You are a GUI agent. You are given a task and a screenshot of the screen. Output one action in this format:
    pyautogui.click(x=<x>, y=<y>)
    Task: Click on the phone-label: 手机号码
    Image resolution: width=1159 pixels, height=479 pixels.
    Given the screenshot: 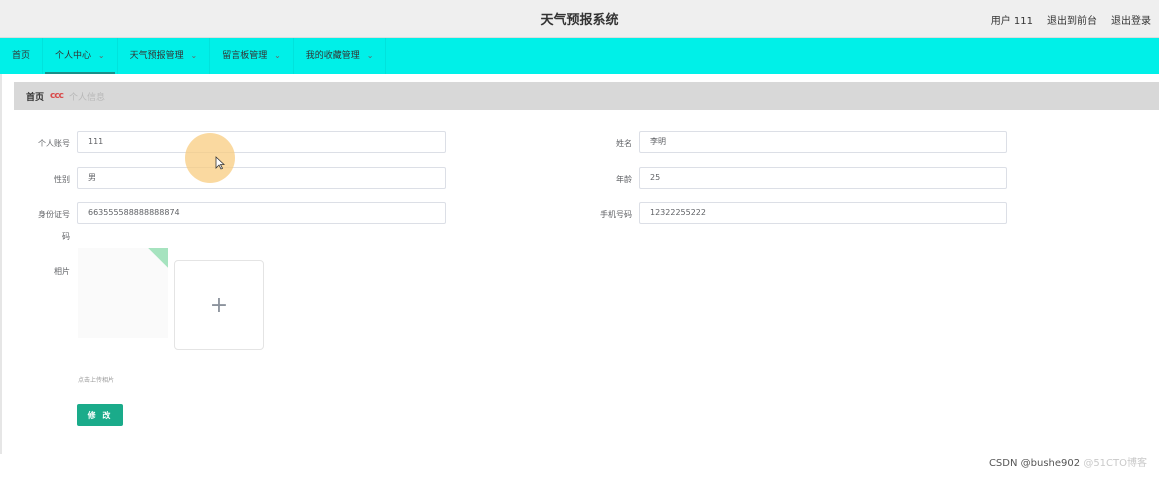 What is the action you would take?
    pyautogui.click(x=616, y=214)
    